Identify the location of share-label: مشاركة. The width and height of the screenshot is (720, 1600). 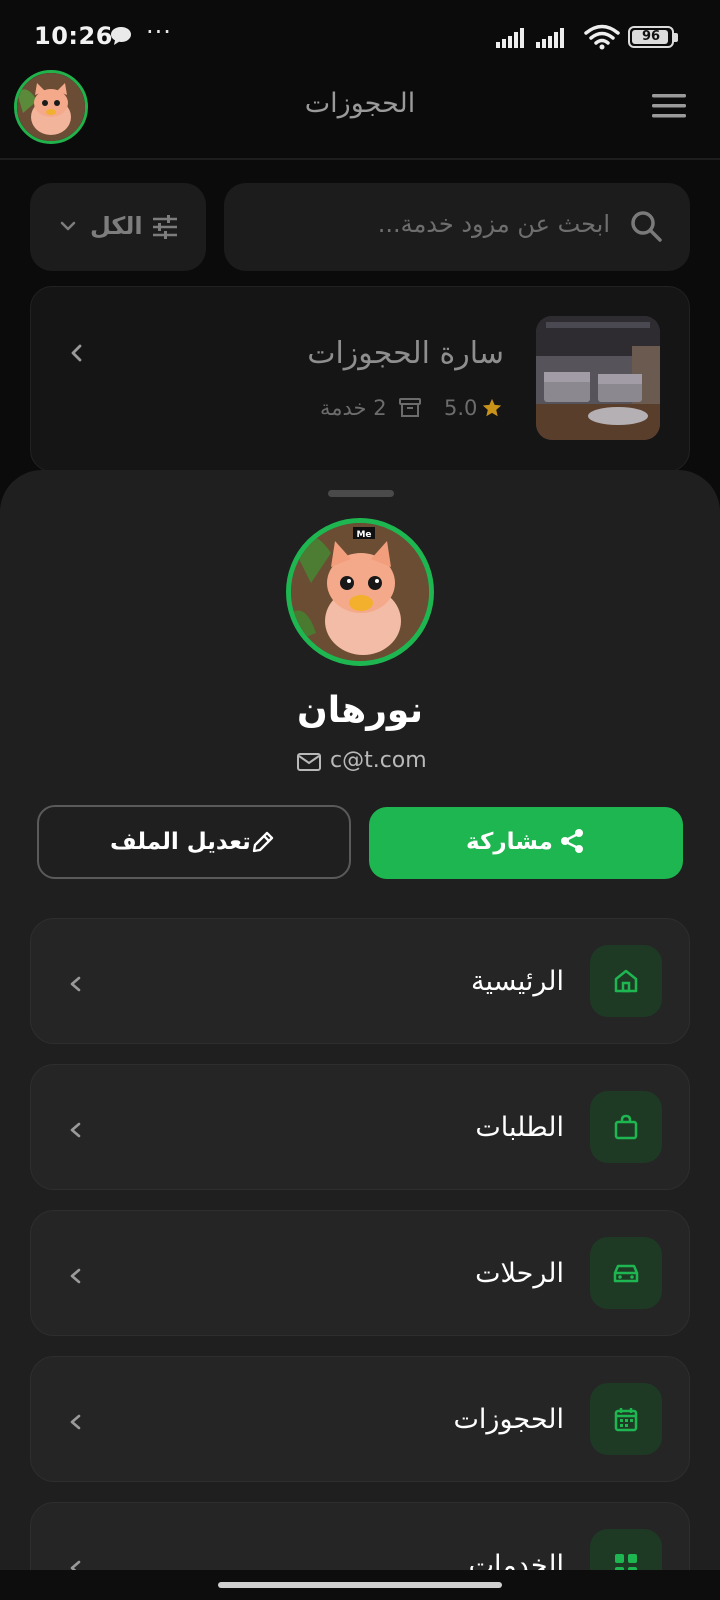
(509, 842).